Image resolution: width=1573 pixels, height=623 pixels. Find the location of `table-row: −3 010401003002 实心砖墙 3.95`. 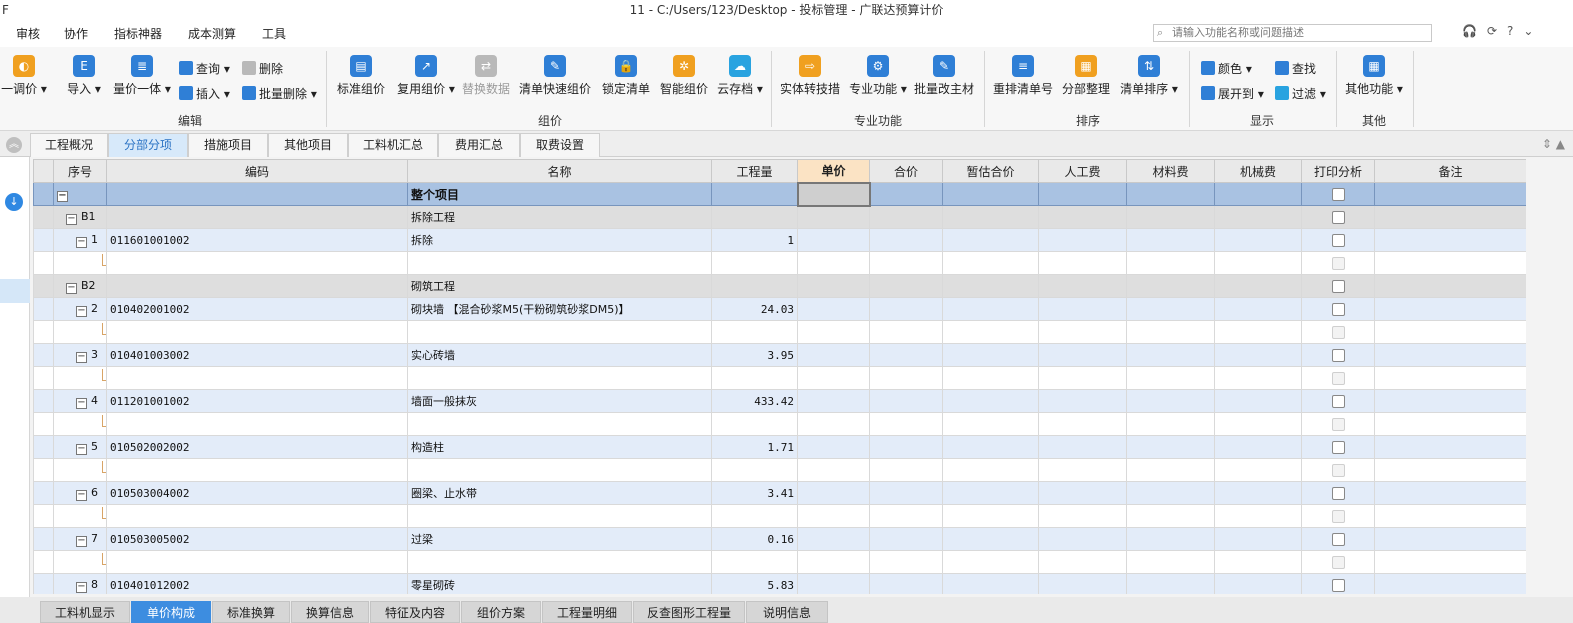

table-row: −3 010401003002 实心砖墙 3.95 is located at coordinates (779, 355).